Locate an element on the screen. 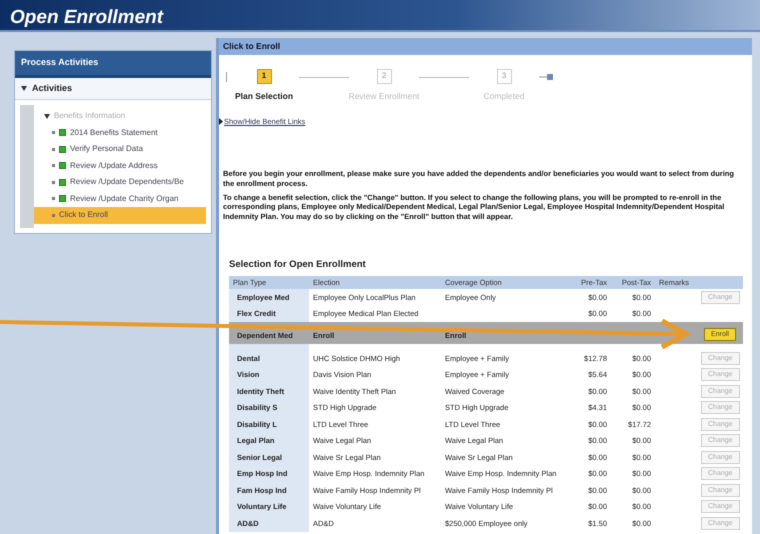 The image size is (760, 534). arrow-icon is located at coordinates (221, 121).